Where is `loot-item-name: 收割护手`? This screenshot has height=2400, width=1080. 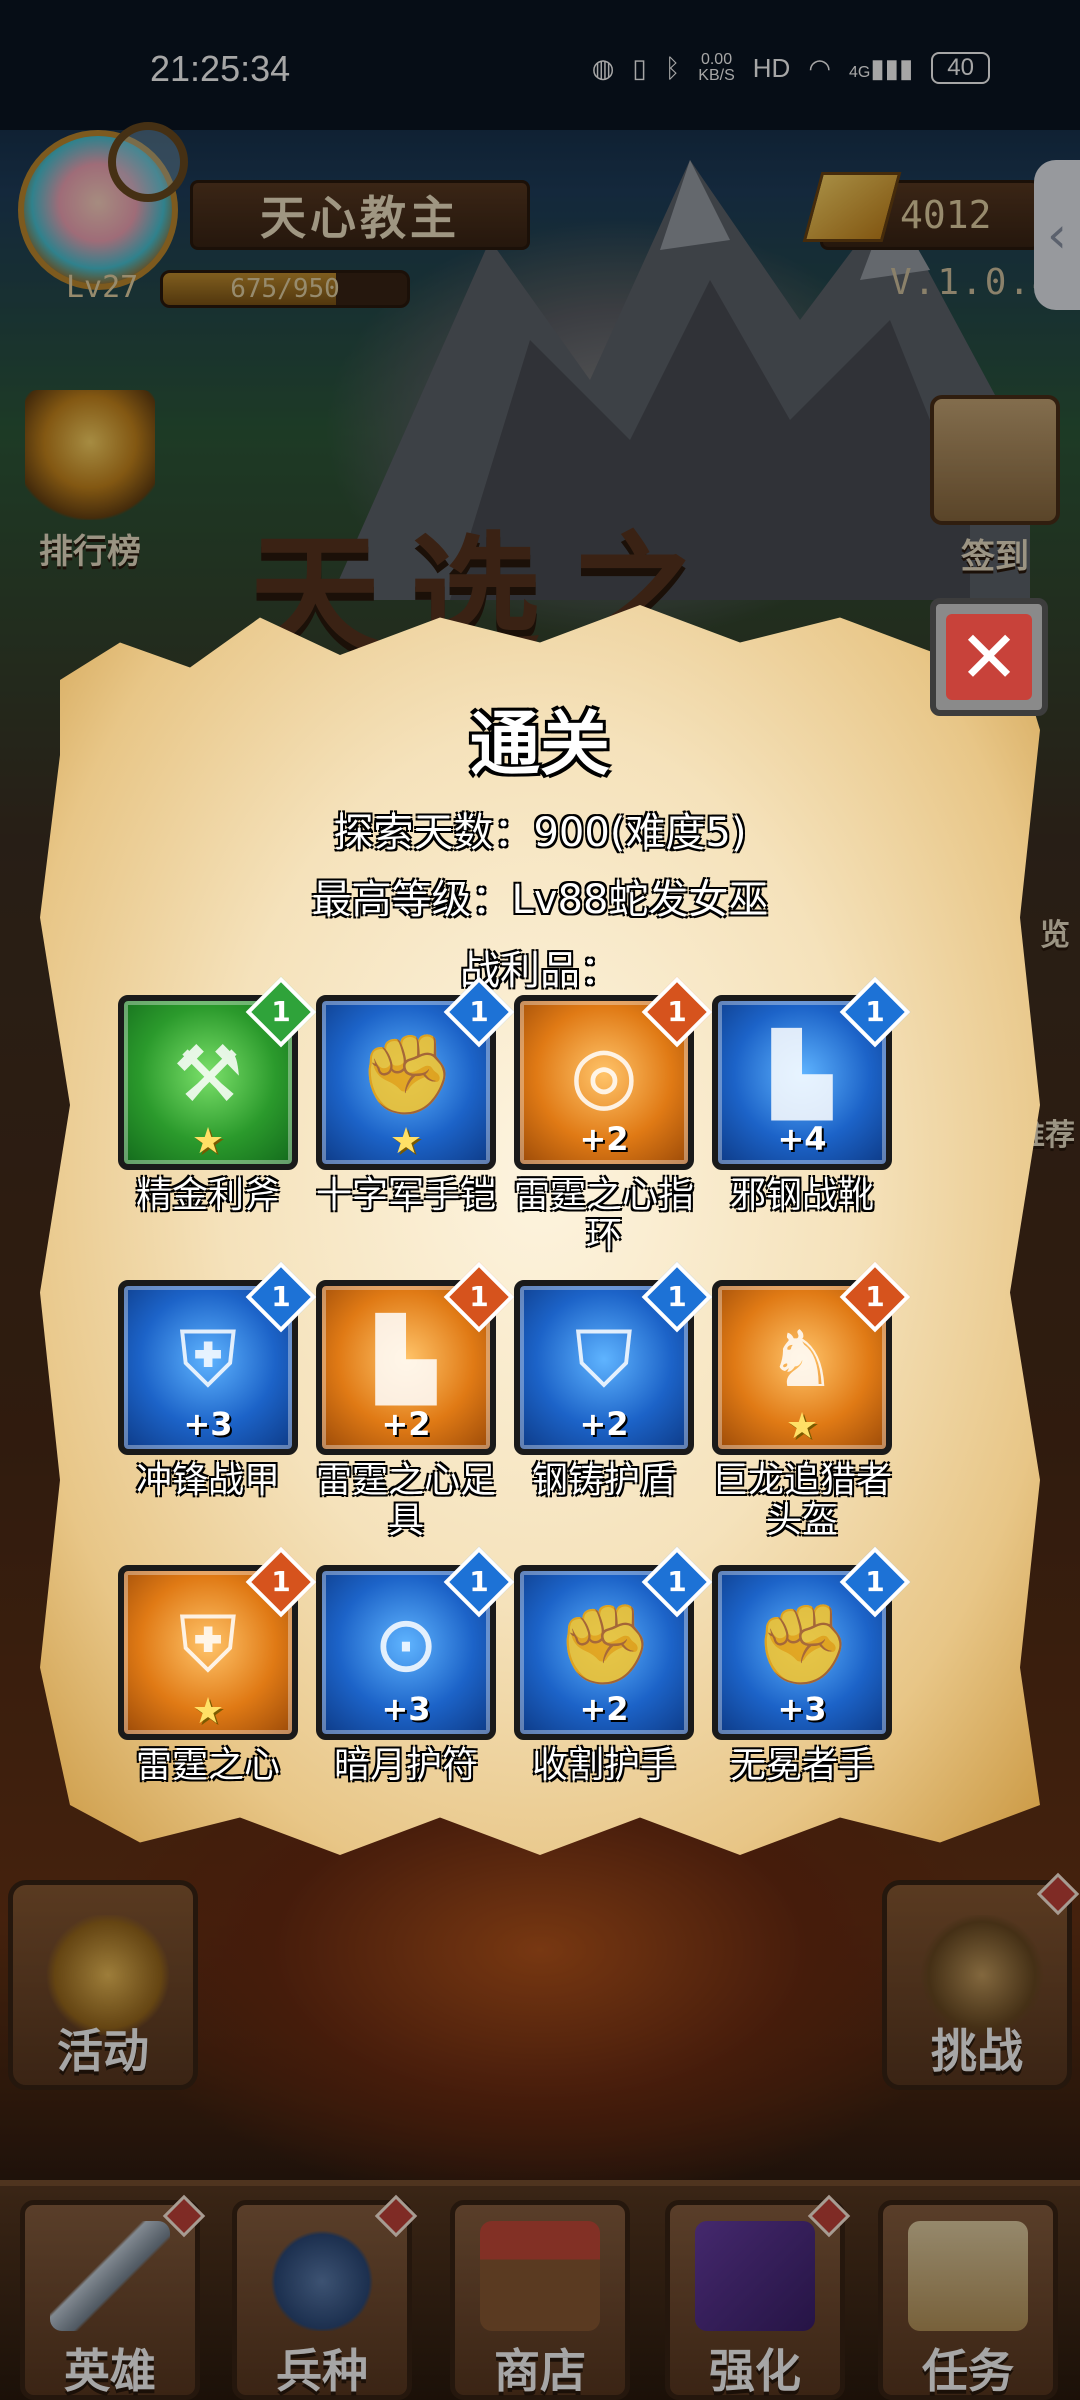 loot-item-name: 收割护手 is located at coordinates (603, 1765).